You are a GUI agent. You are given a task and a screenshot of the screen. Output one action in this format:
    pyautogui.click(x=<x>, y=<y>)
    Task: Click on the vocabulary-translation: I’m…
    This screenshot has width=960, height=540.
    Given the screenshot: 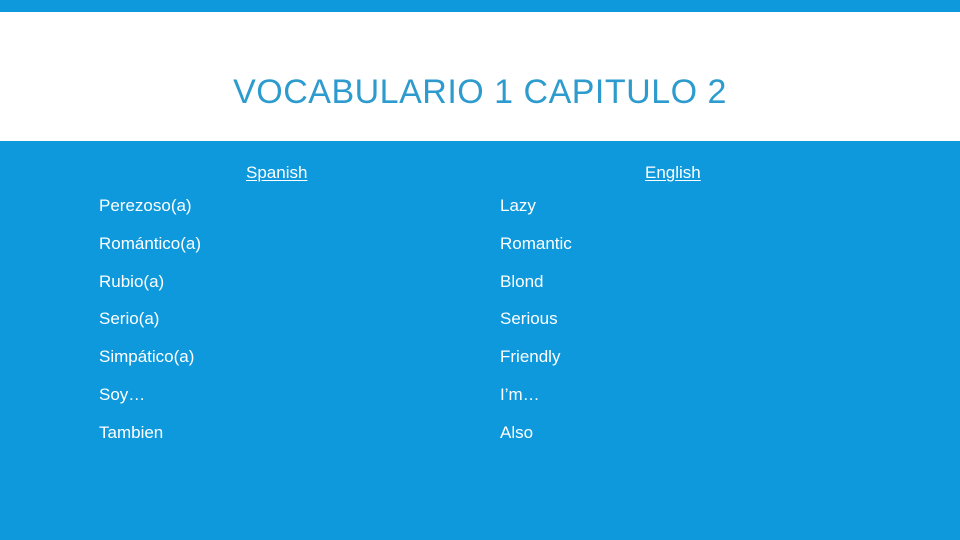 What is the action you would take?
    pyautogui.click(x=520, y=394)
    